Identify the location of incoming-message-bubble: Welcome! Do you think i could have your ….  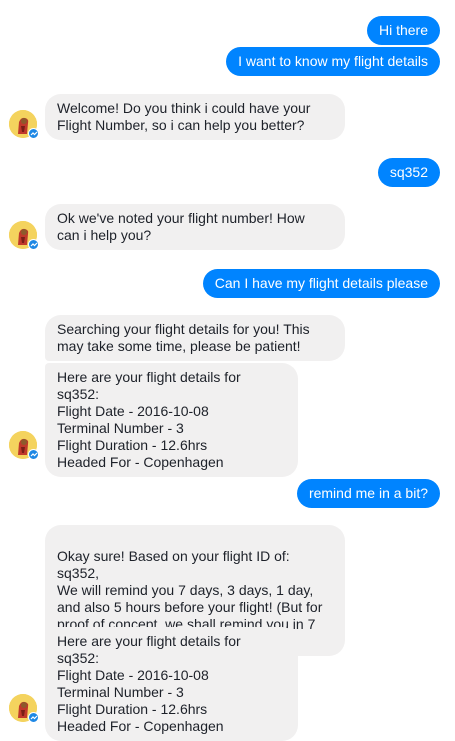
(195, 117).